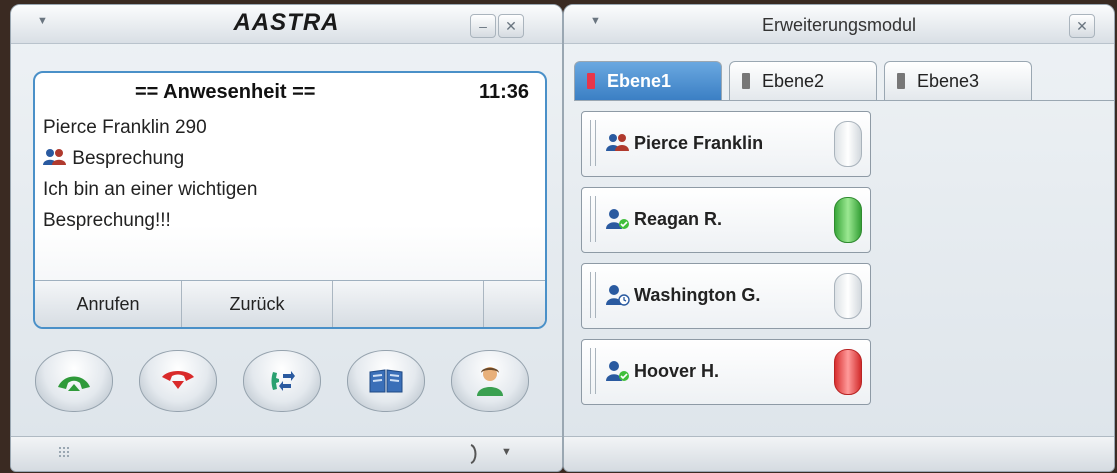  I want to click on ext-key-pierce-franklin: Pierce Franklin, so click(726, 144).